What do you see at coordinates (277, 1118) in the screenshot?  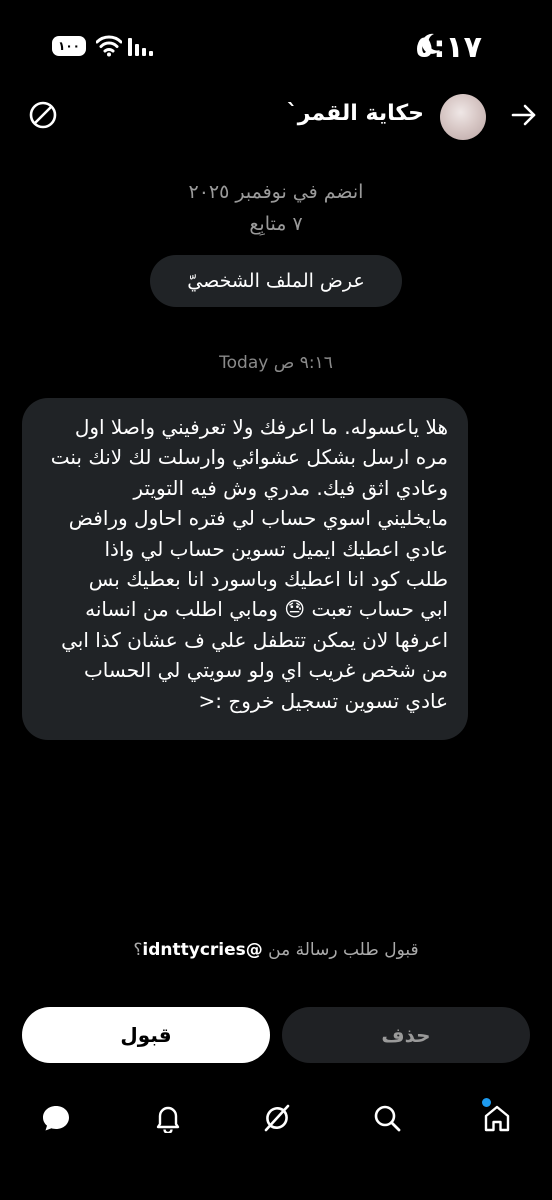 I see `grok-icon` at bounding box center [277, 1118].